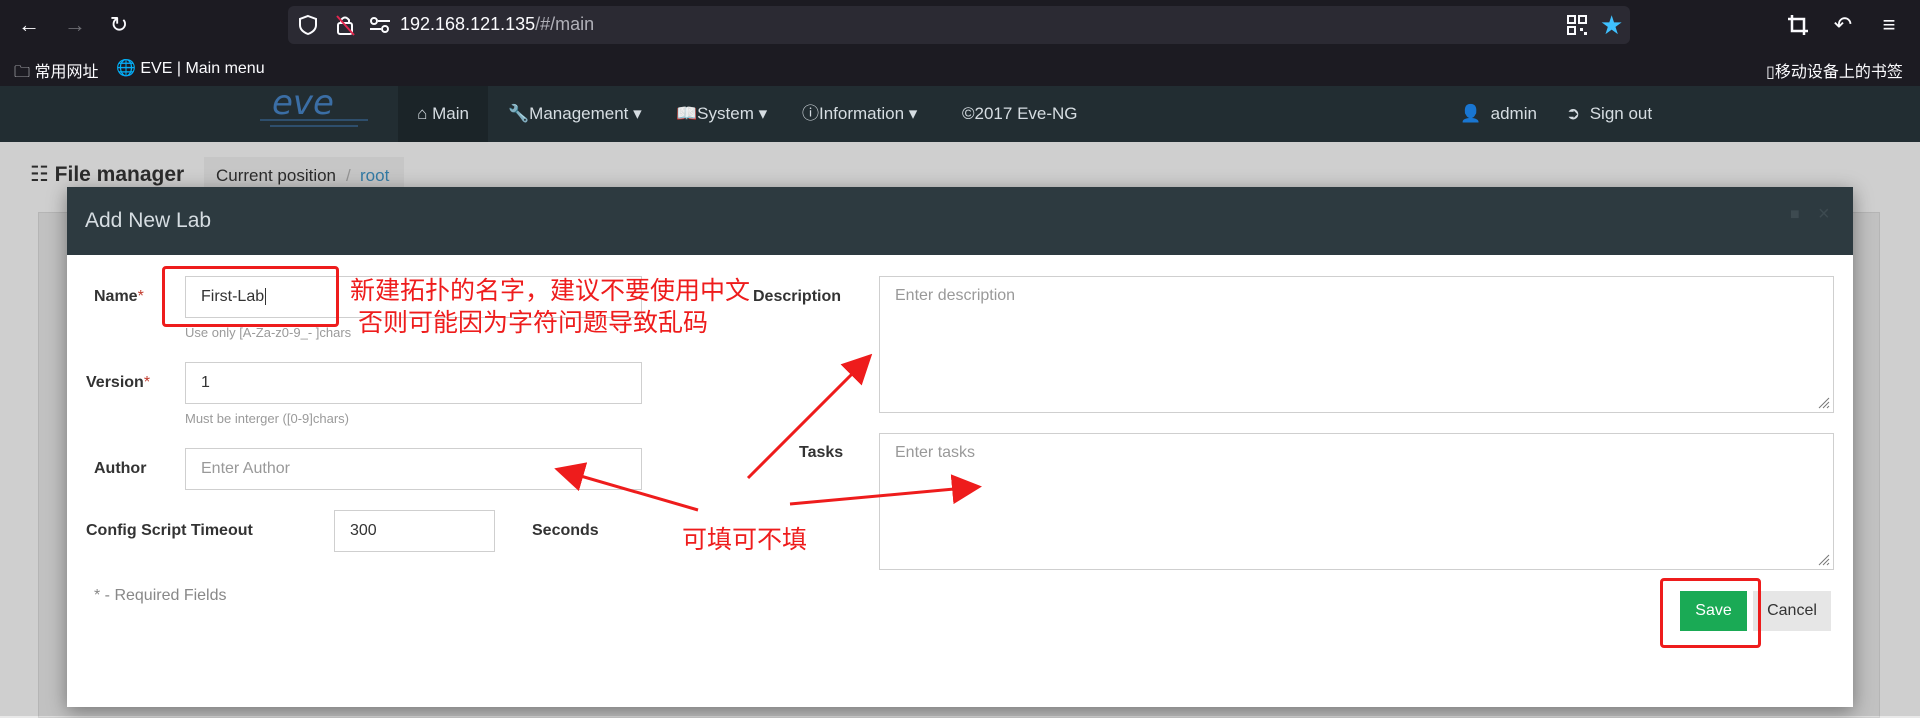 The width and height of the screenshot is (1920, 718). Describe the element at coordinates (885, 490) in the screenshot. I see `arrow-to-tasks` at that location.